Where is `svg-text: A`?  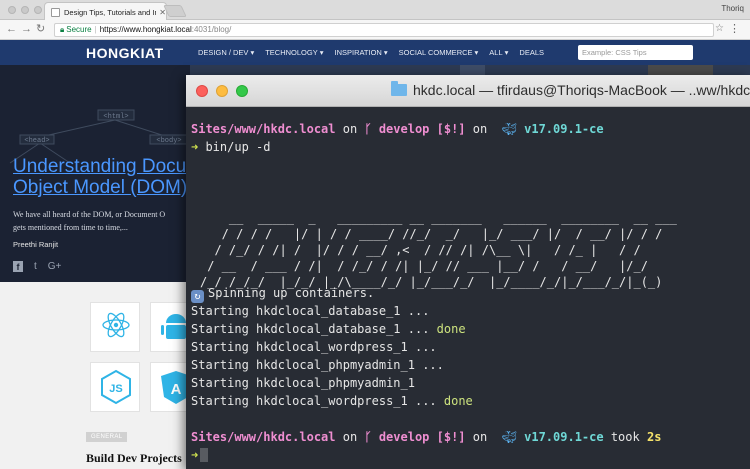 svg-text: A is located at coordinates (176, 389).